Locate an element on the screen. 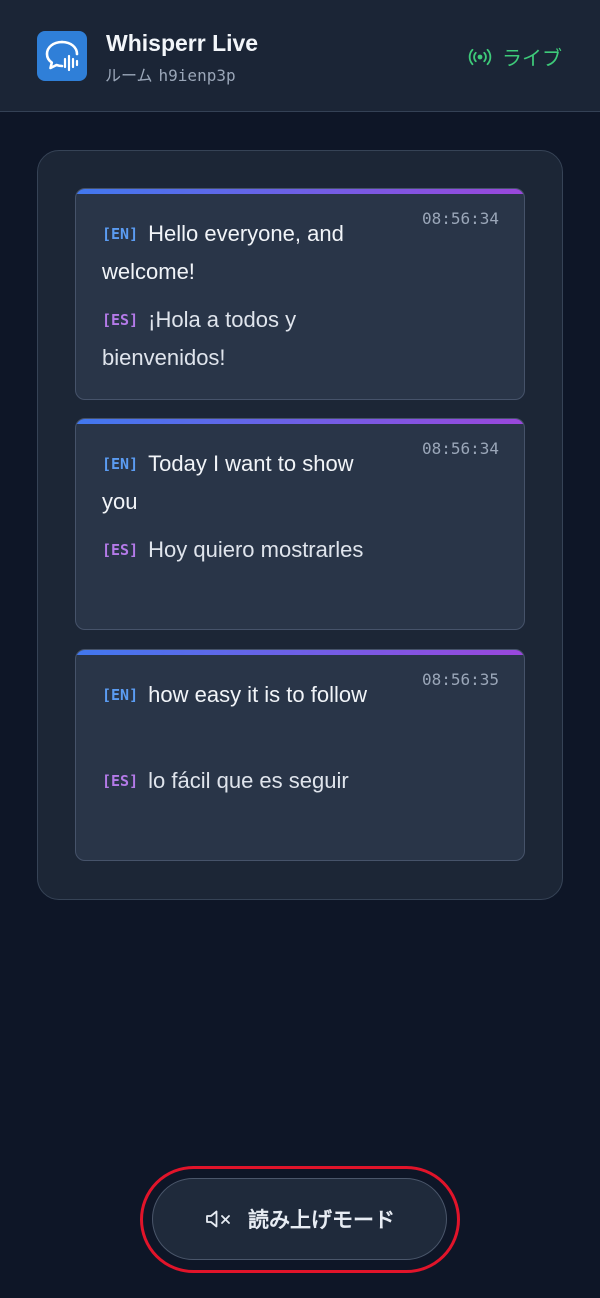 This screenshot has height=1298, width=600. room-id: h9ienp3p is located at coordinates (197, 75).